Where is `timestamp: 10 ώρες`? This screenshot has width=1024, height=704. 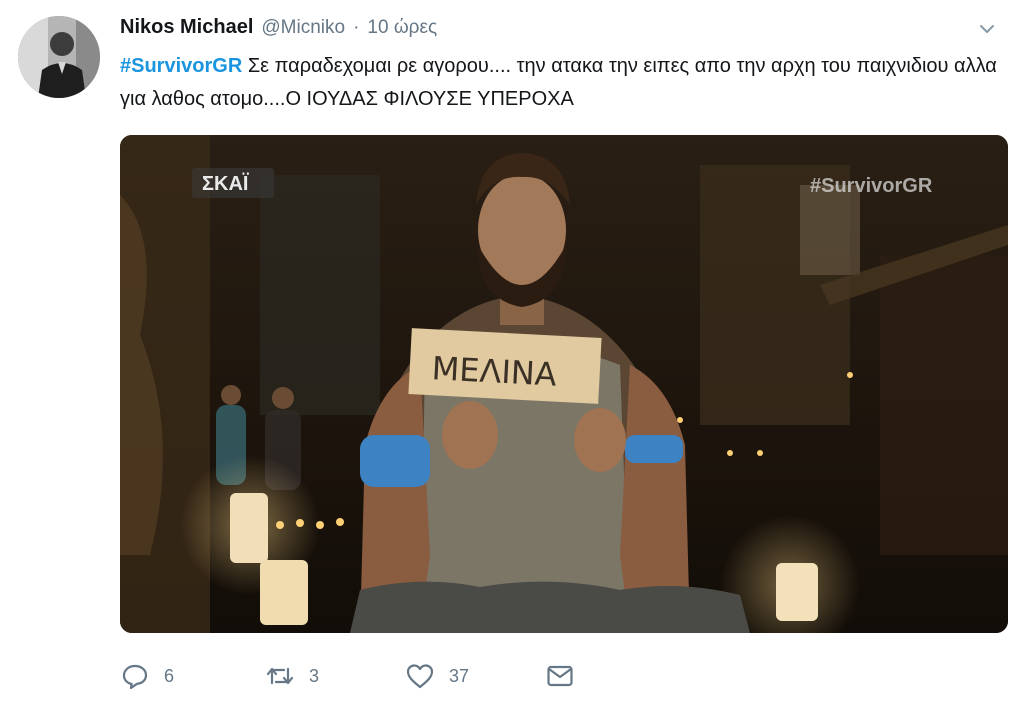
timestamp: 10 ώρες is located at coordinates (402, 28).